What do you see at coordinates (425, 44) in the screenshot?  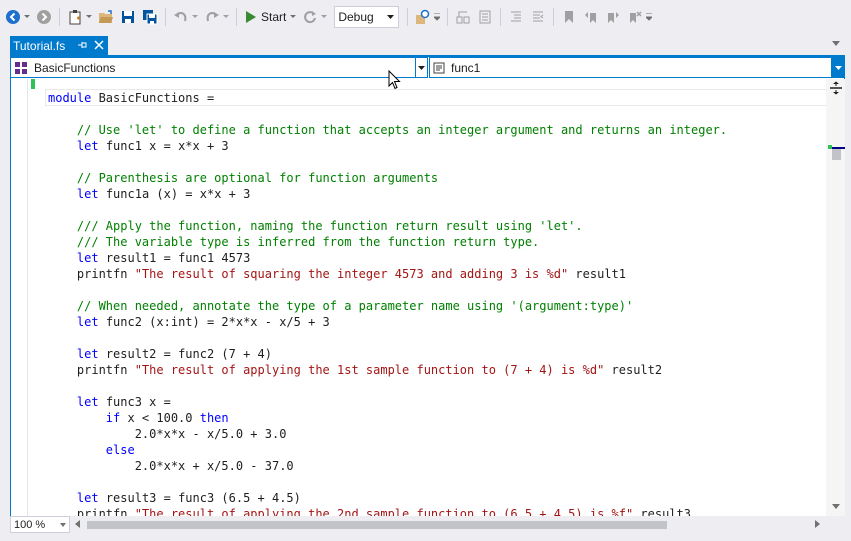 I see `document-tab-strip: Tutorial.fs` at bounding box center [425, 44].